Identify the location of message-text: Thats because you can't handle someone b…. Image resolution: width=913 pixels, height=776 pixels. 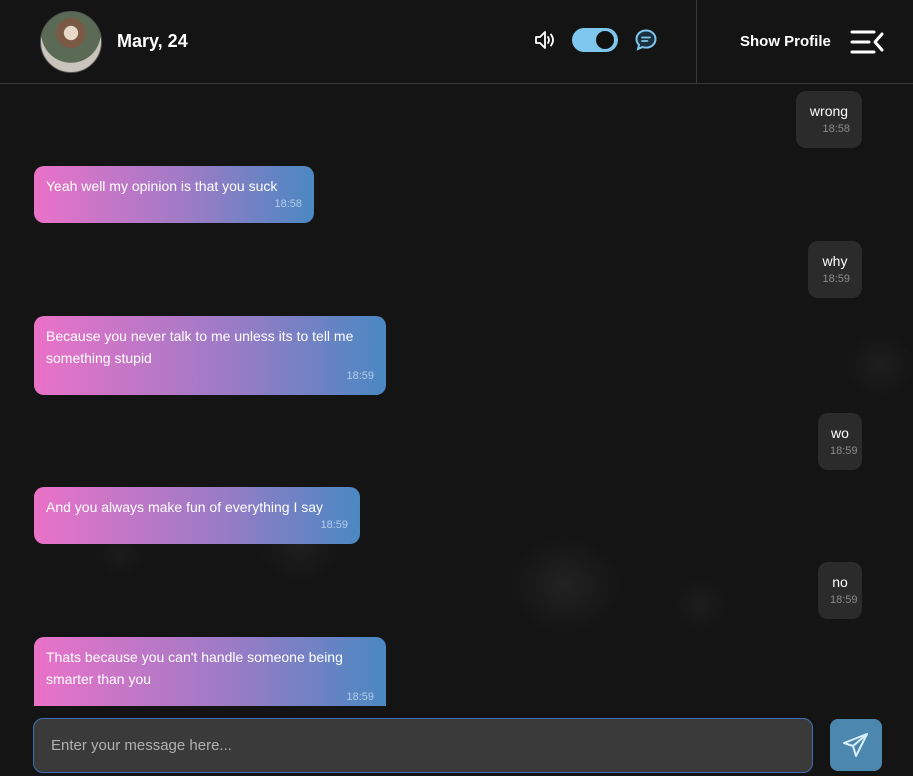
(194, 668).